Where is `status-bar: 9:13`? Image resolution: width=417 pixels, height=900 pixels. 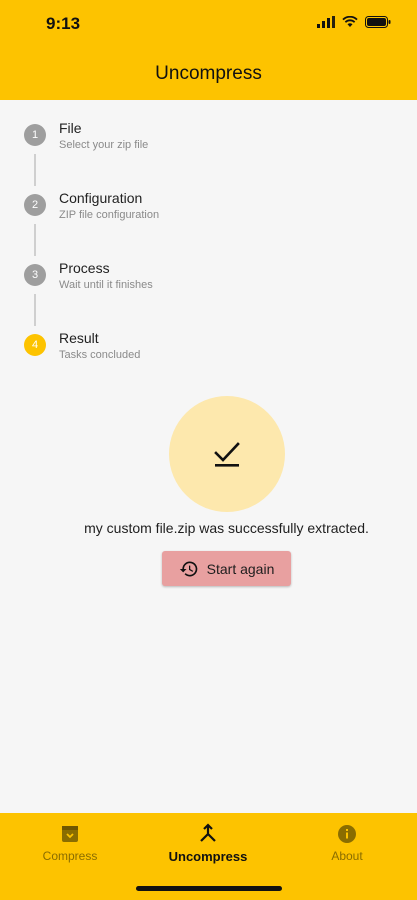
status-bar: 9:13 is located at coordinates (208, 24).